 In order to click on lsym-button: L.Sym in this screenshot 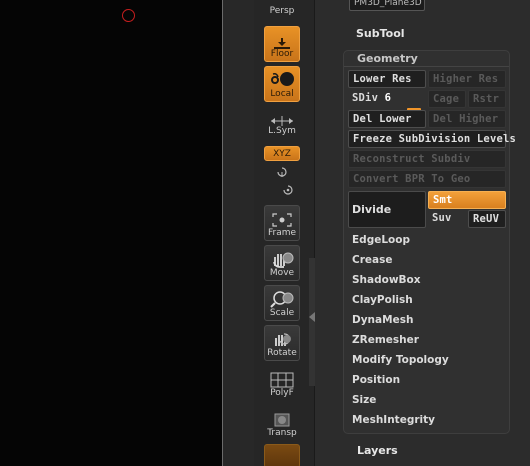, I will do `click(282, 125)`.